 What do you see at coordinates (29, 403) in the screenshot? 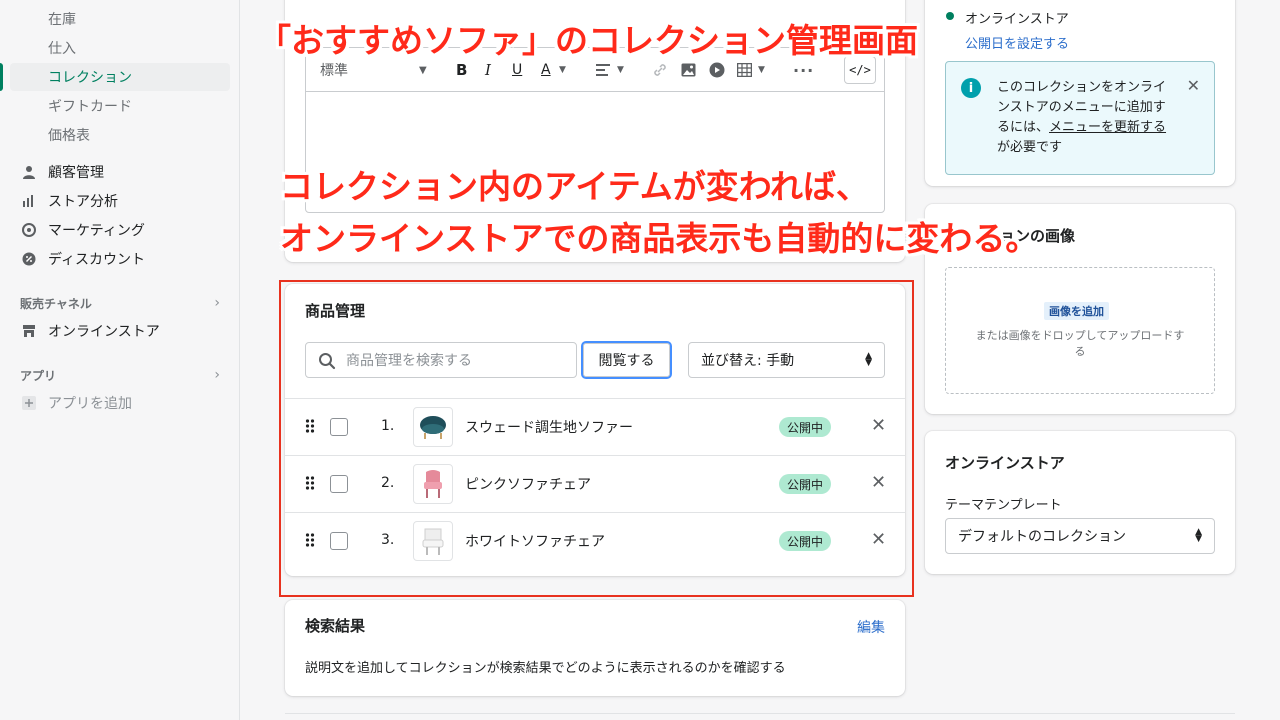
I see `plus-icon` at bounding box center [29, 403].